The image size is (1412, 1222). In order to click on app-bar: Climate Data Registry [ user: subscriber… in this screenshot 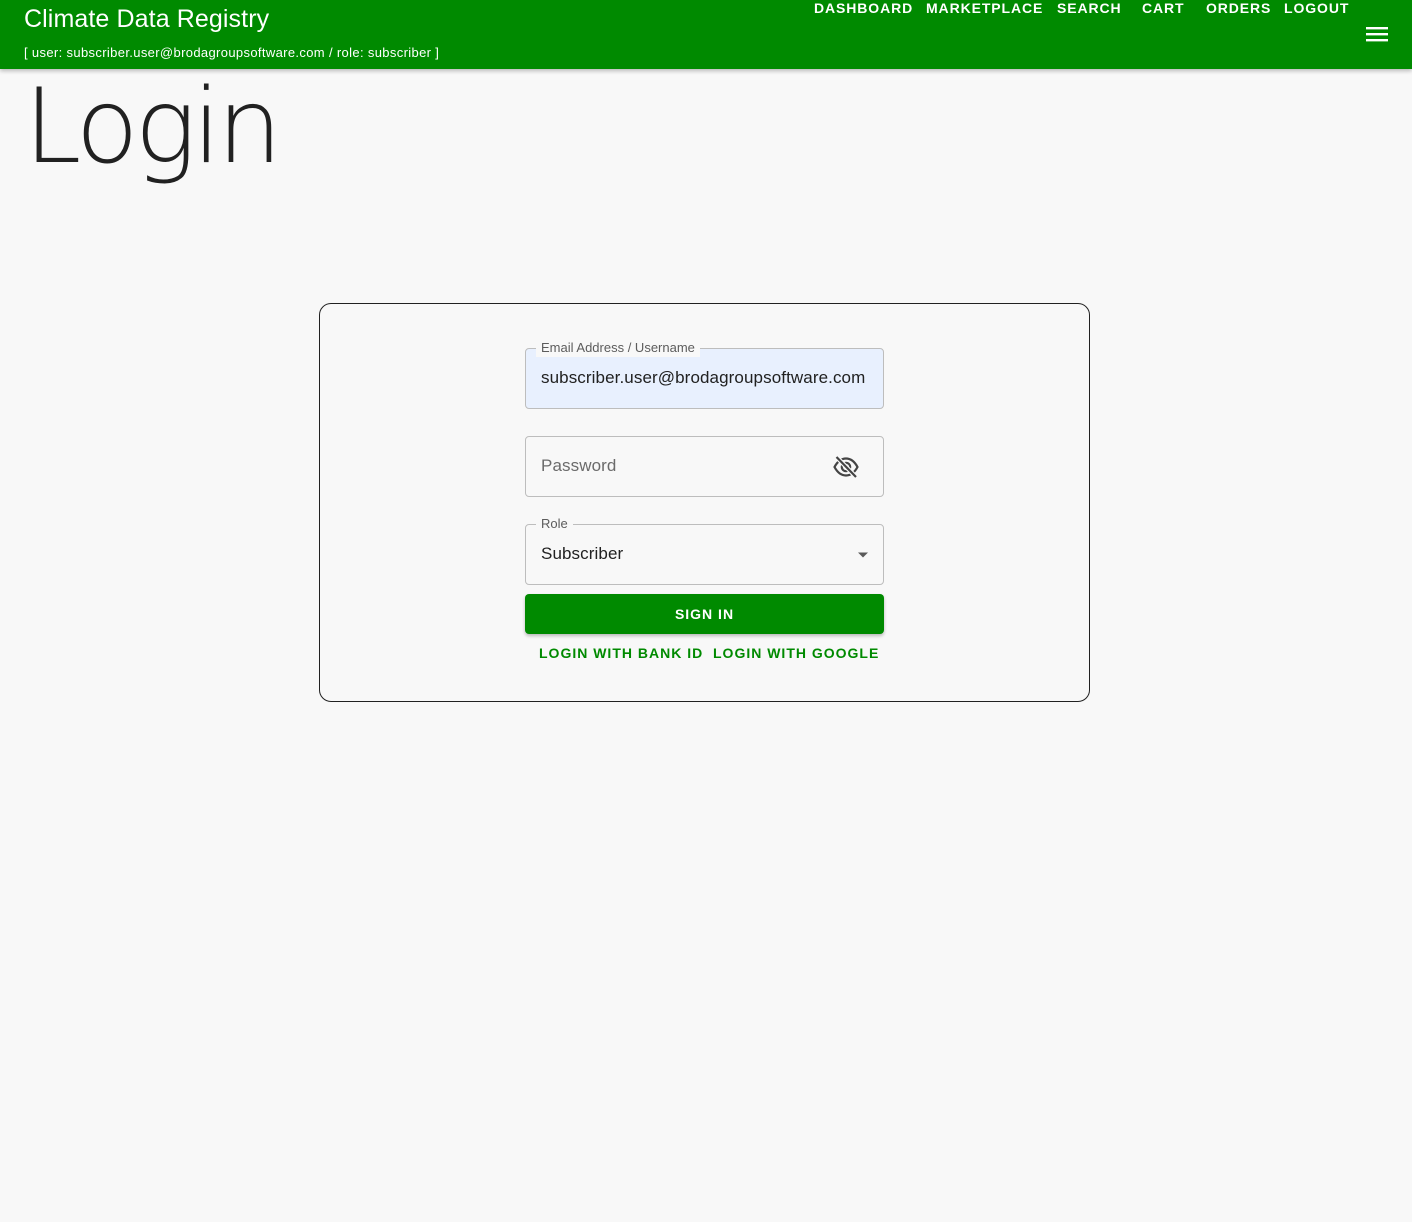, I will do `click(706, 34)`.